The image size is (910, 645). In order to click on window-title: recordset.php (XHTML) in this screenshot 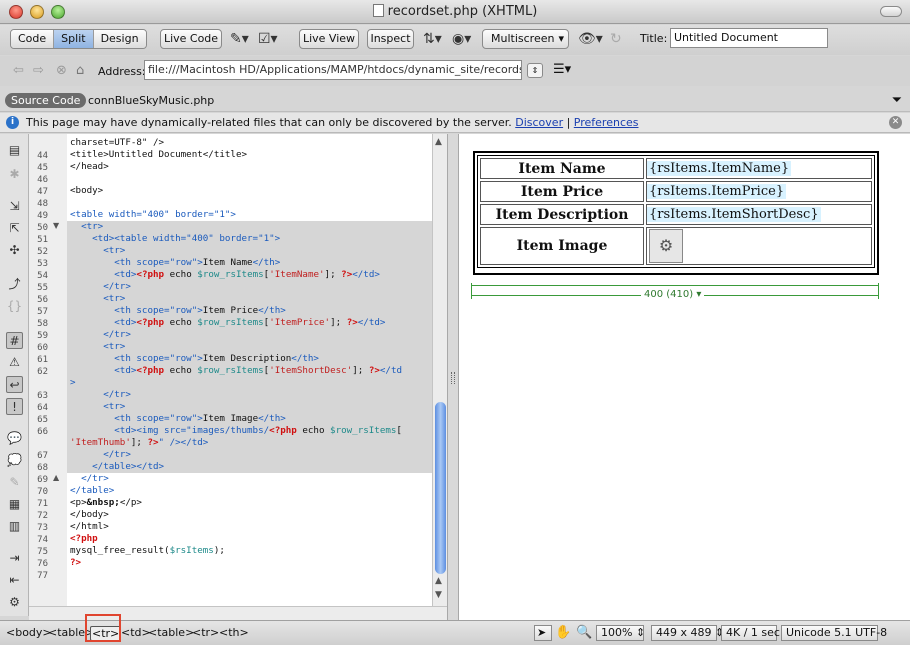, I will do `click(455, 11)`.